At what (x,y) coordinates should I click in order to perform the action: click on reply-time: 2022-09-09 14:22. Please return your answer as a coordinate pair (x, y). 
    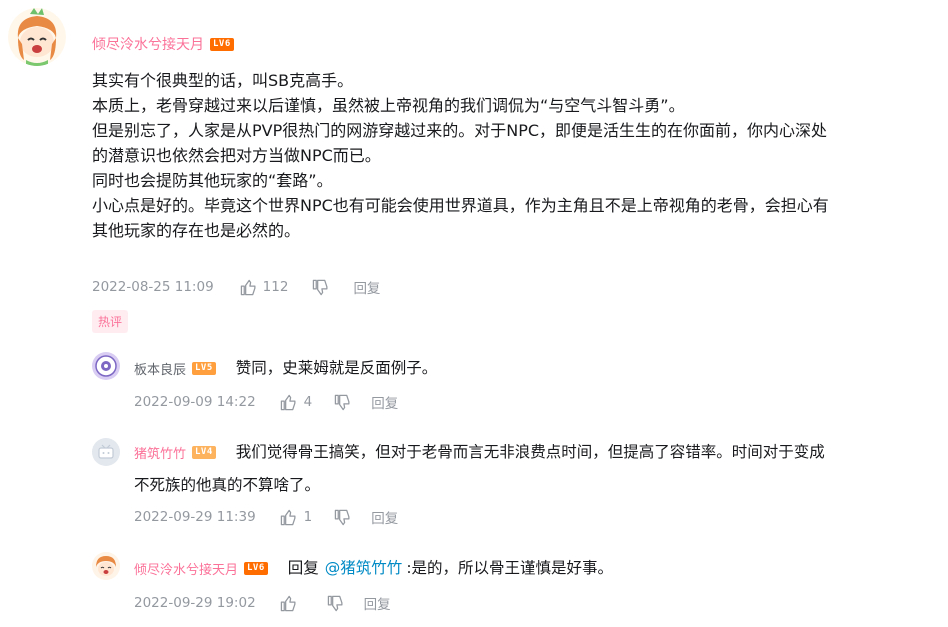
    Looking at the image, I should click on (195, 402).